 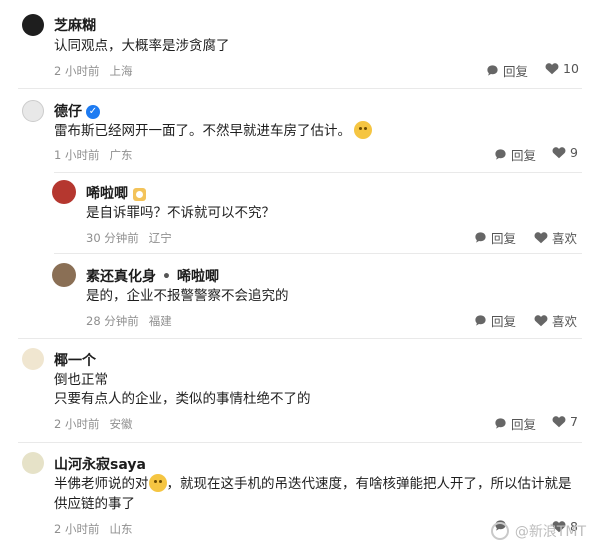 I want to click on comment-text-content: 雷布斯已经网开一面了。不然早就进车房了估计。, so click(x=202, y=131).